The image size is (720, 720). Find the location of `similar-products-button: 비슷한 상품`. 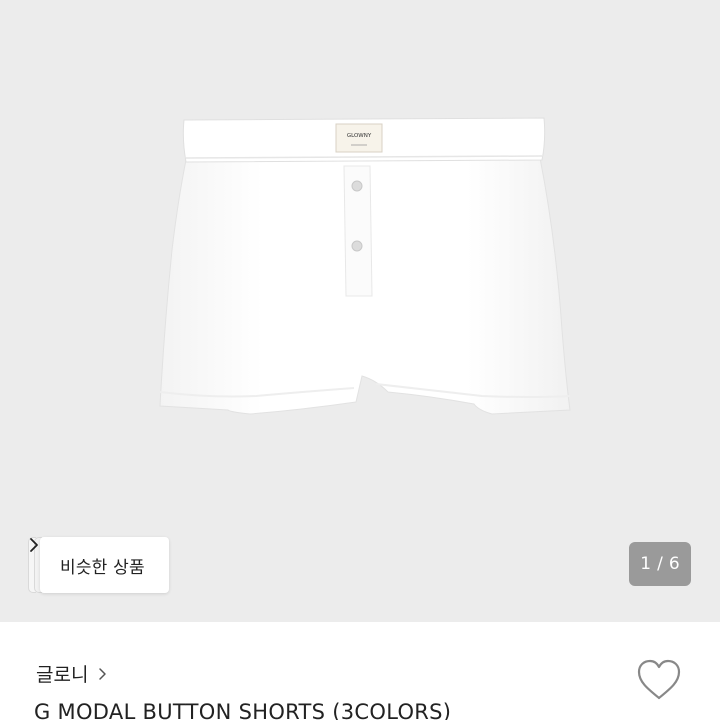

similar-products-button: 비슷한 상품 is located at coordinates (98, 565).